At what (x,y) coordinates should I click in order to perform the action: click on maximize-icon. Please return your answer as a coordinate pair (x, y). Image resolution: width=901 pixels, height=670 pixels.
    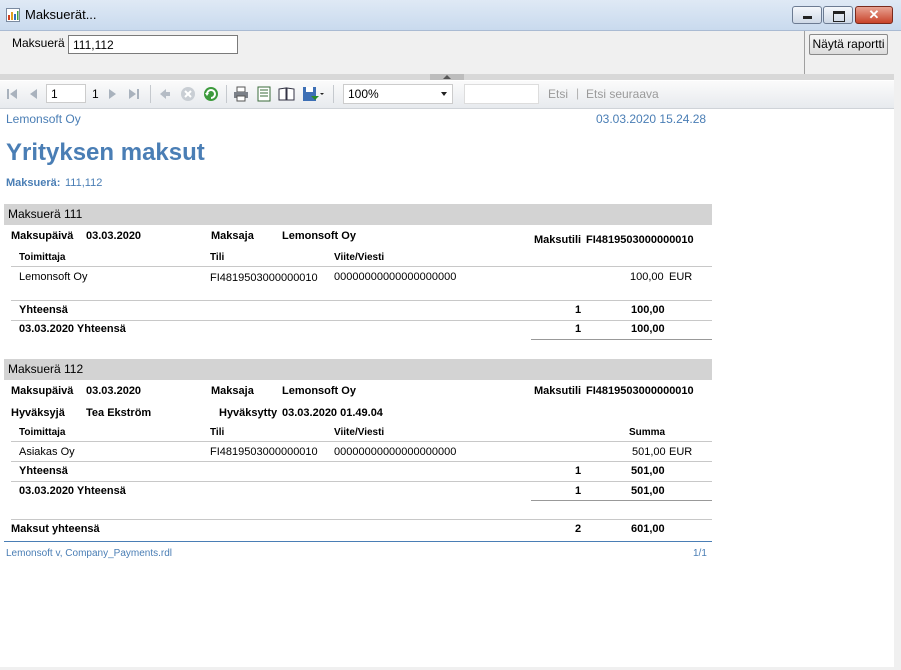
    Looking at the image, I should click on (839, 16).